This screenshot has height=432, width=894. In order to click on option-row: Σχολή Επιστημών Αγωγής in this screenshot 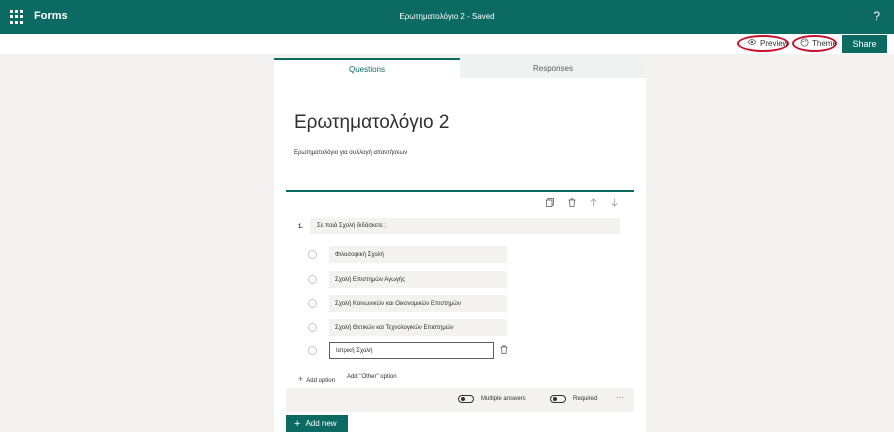, I will do `click(408, 279)`.